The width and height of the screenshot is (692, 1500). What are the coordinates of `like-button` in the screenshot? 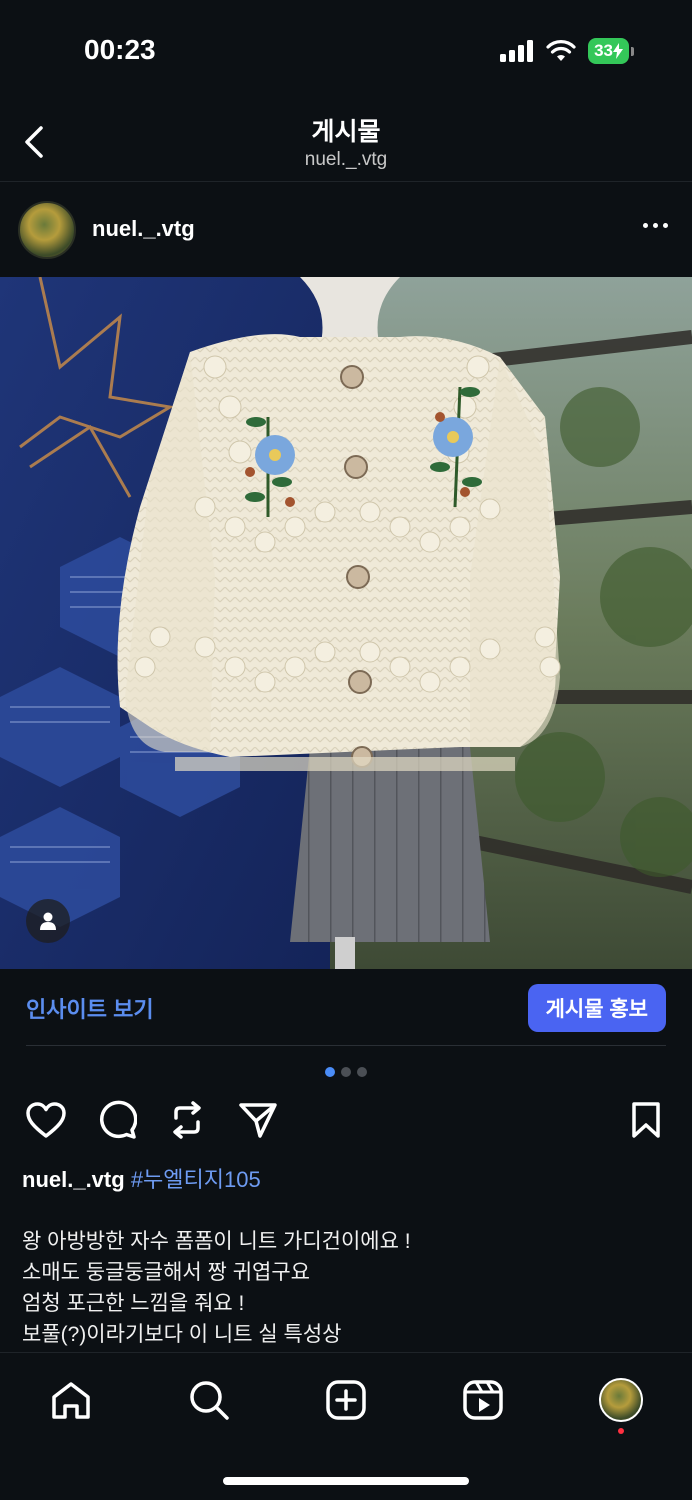 It's located at (46, 1120).